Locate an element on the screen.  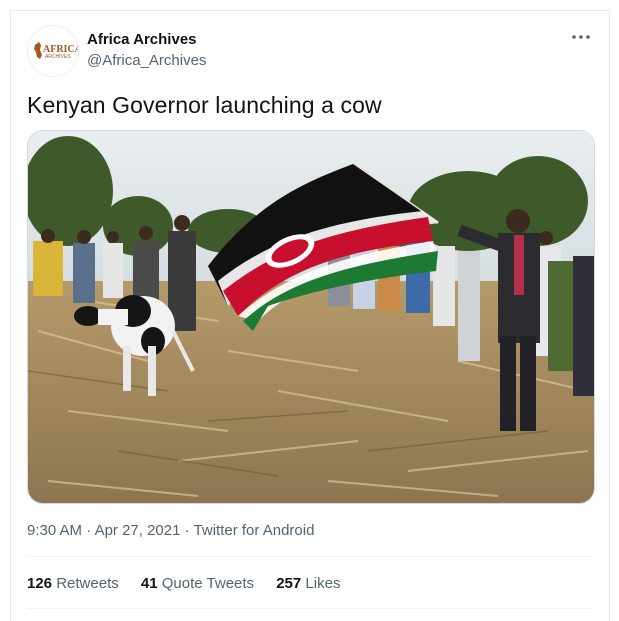
svg-text: ARCHIVES is located at coordinates (58, 57).